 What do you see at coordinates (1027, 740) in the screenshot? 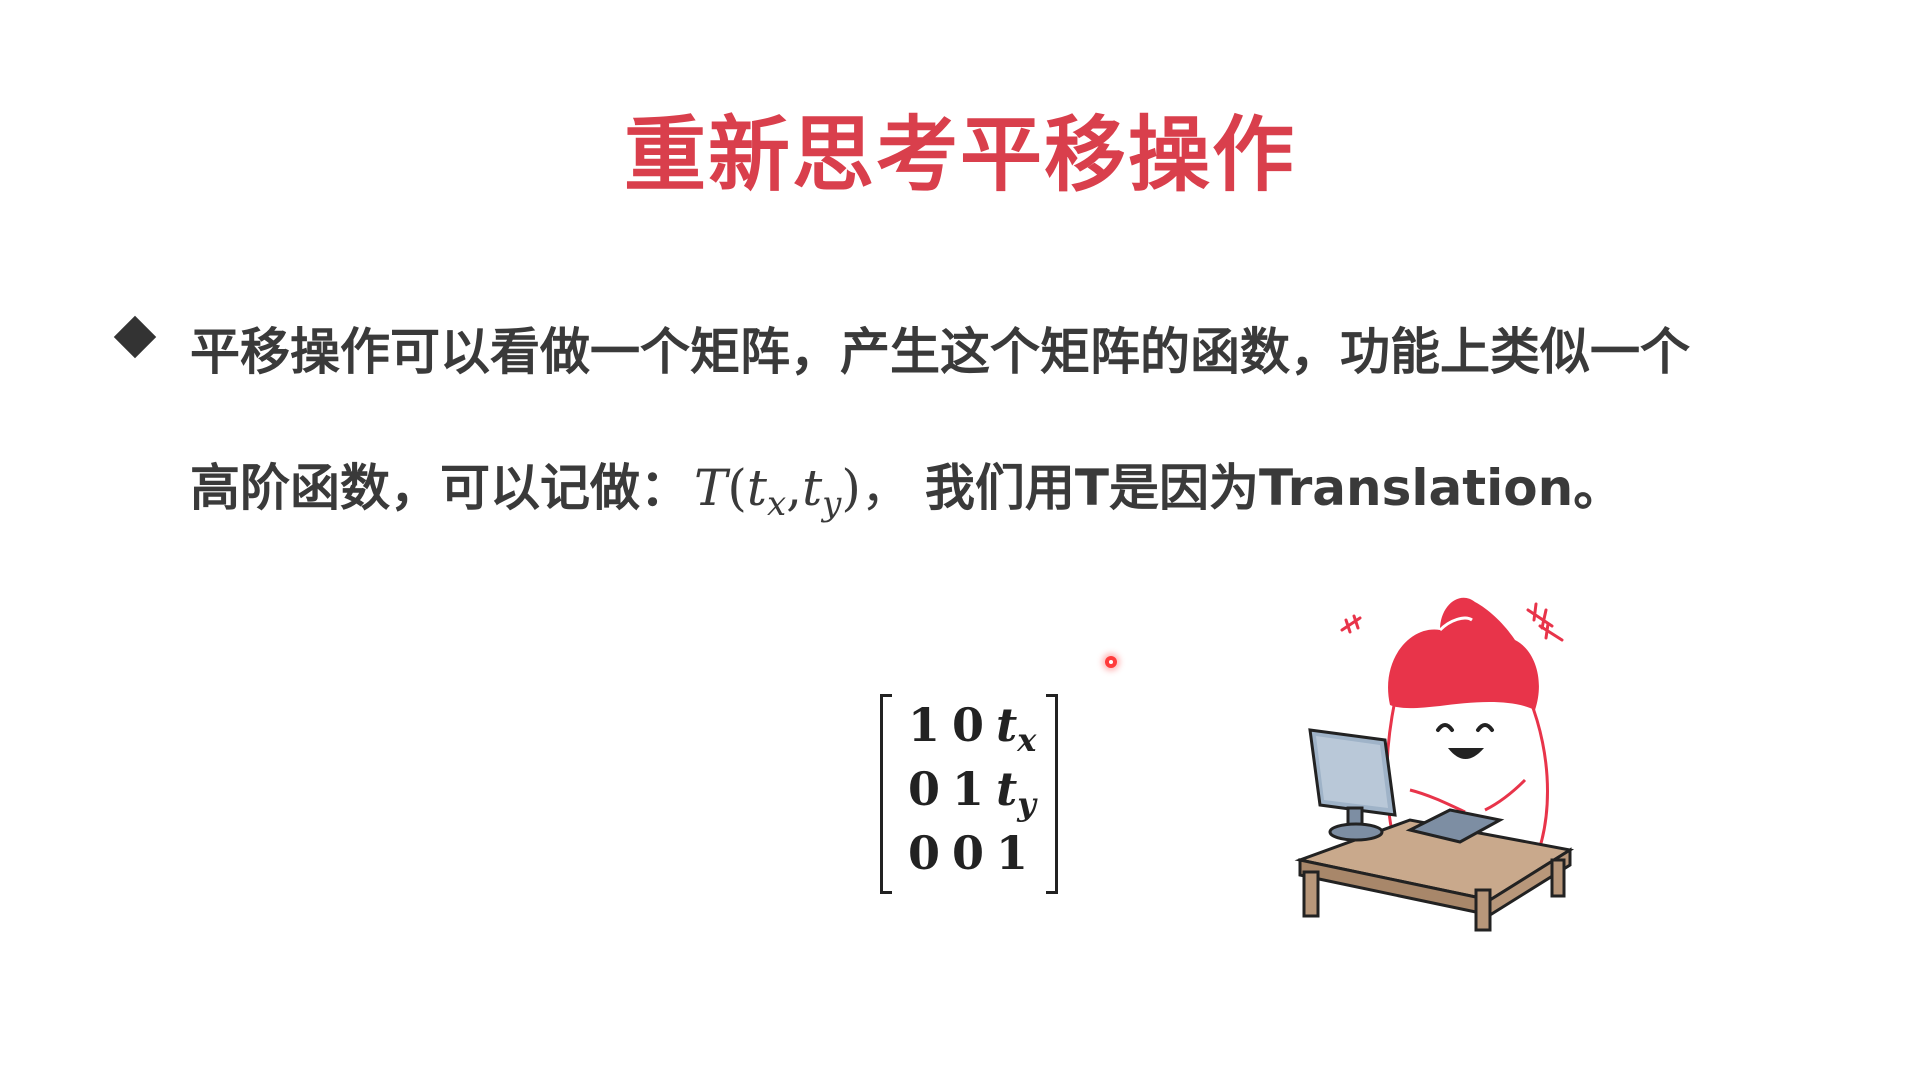
I see `matrix-cell-sub: x` at bounding box center [1027, 740].